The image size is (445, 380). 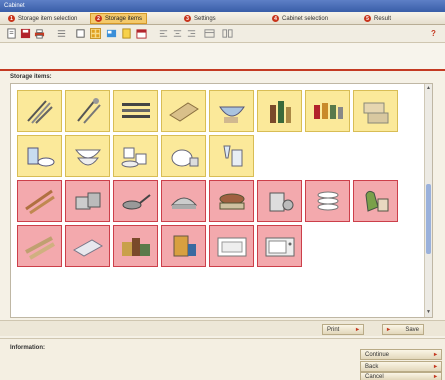 What do you see at coordinates (25, 33) in the screenshot?
I see `save-icon` at bounding box center [25, 33].